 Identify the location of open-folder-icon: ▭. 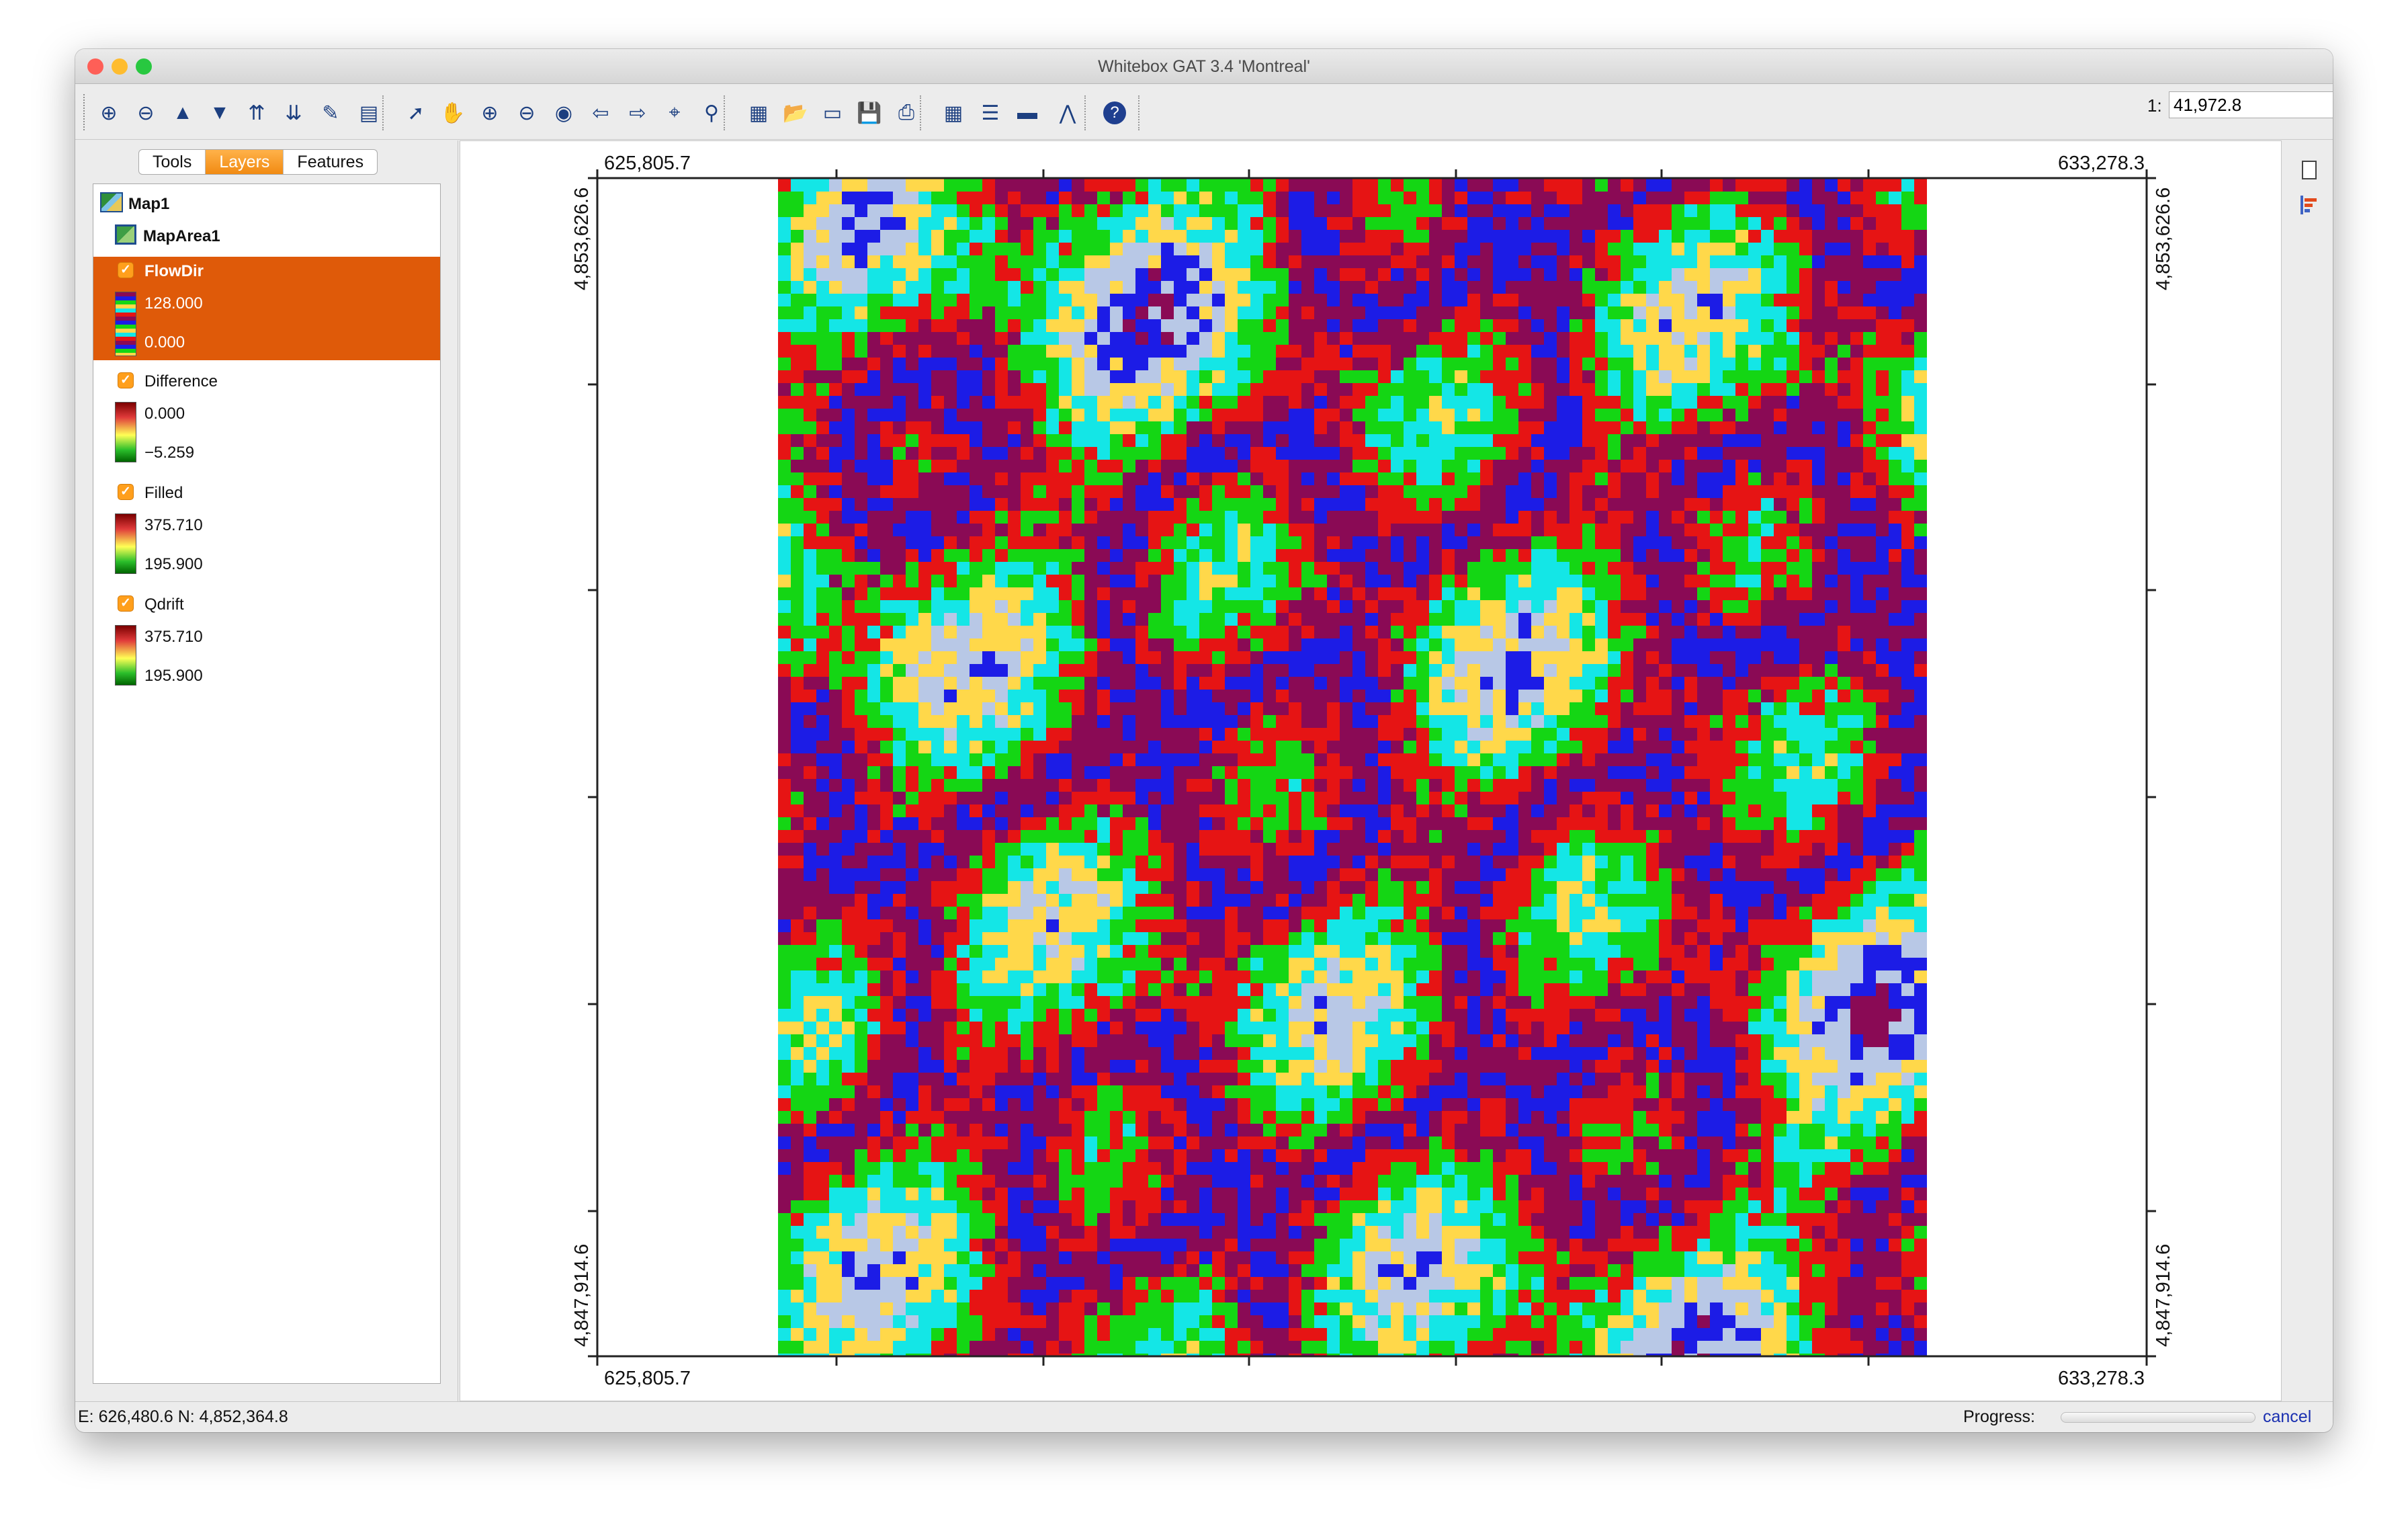
(832, 113).